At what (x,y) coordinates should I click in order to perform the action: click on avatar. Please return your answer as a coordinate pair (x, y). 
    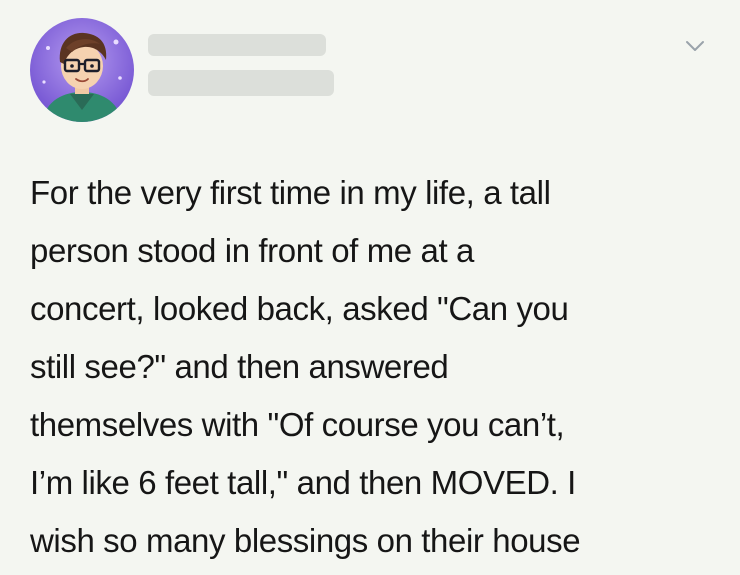
    Looking at the image, I should click on (82, 70).